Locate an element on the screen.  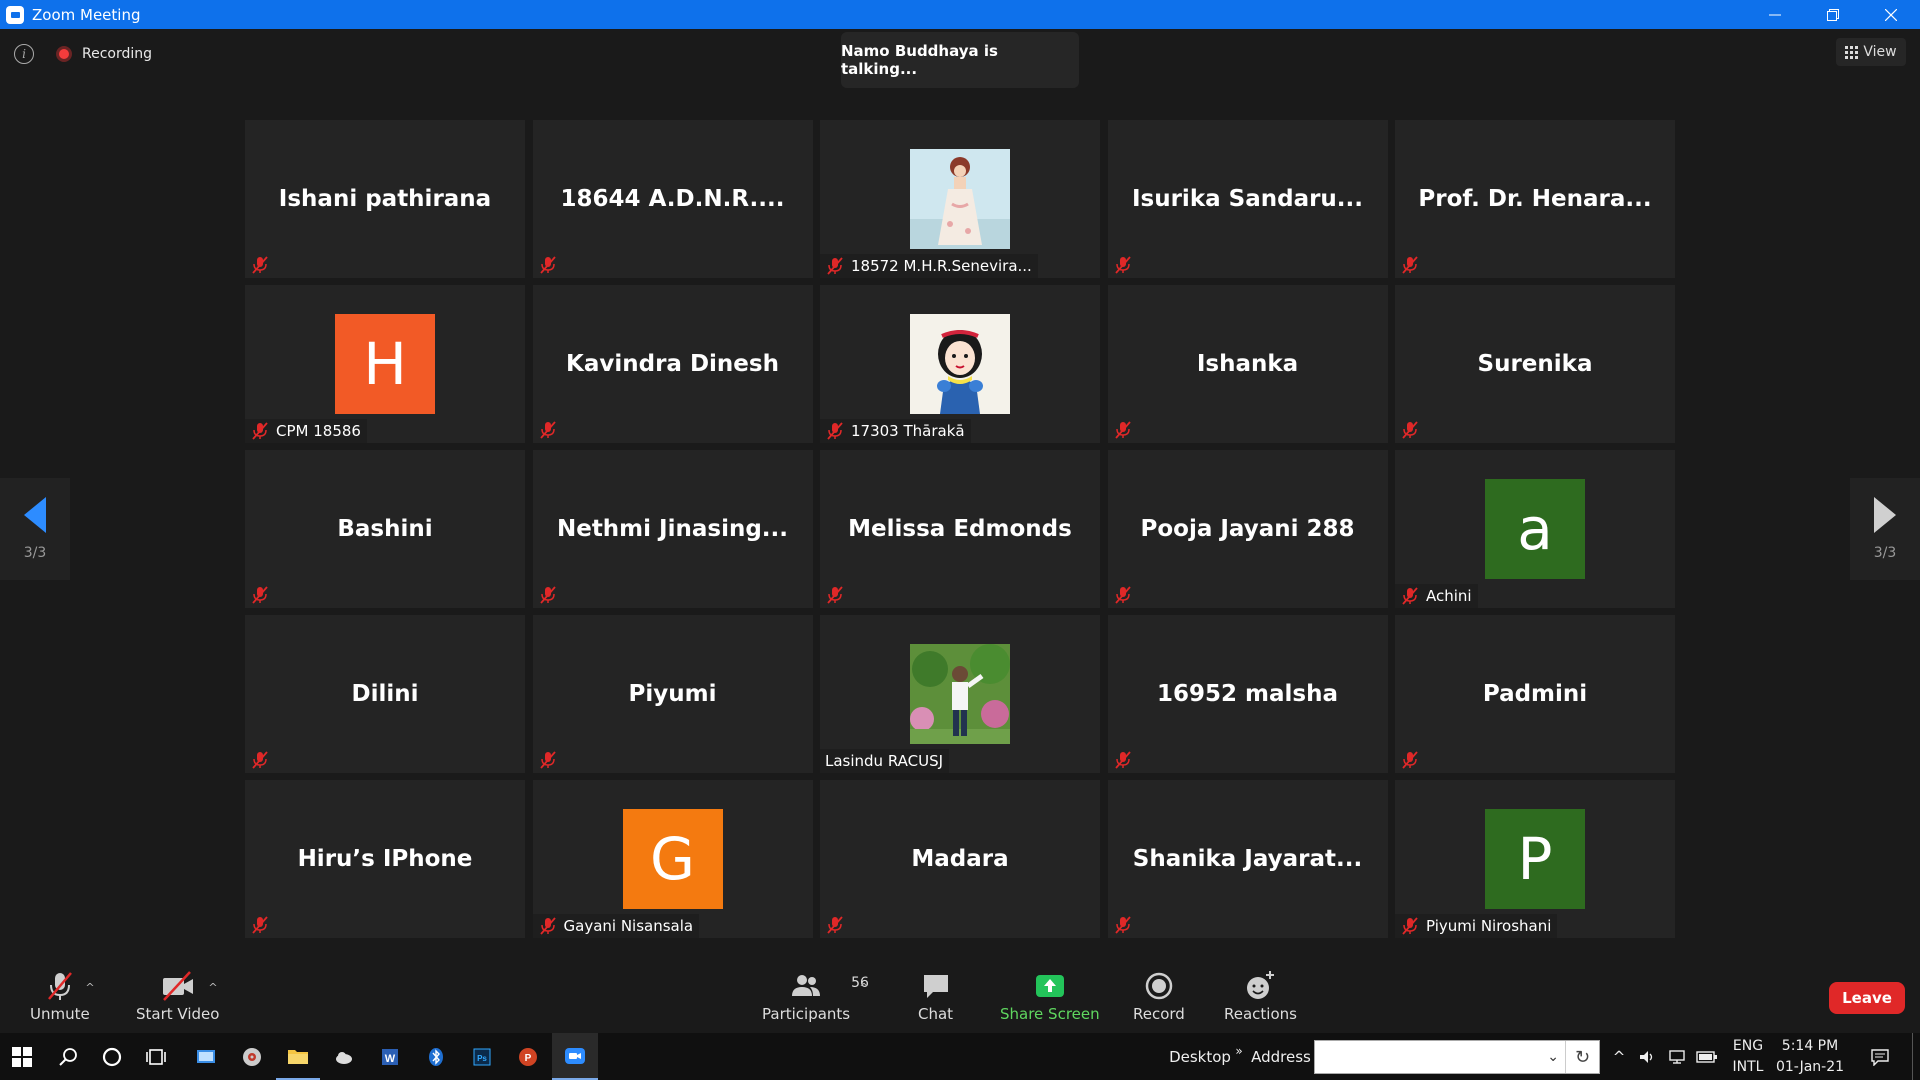
previous-page-button: 3/3 is located at coordinates (35, 529).